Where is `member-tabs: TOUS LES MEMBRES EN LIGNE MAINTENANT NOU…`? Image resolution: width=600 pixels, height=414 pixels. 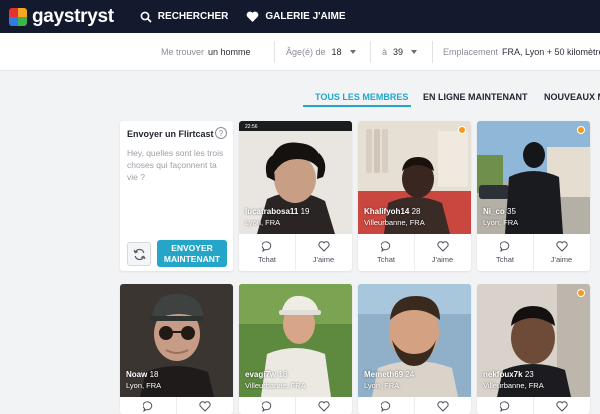
member-tabs: TOUS LES MEMBRES EN LIGNE MAINTENANT NOU… is located at coordinates (300, 98).